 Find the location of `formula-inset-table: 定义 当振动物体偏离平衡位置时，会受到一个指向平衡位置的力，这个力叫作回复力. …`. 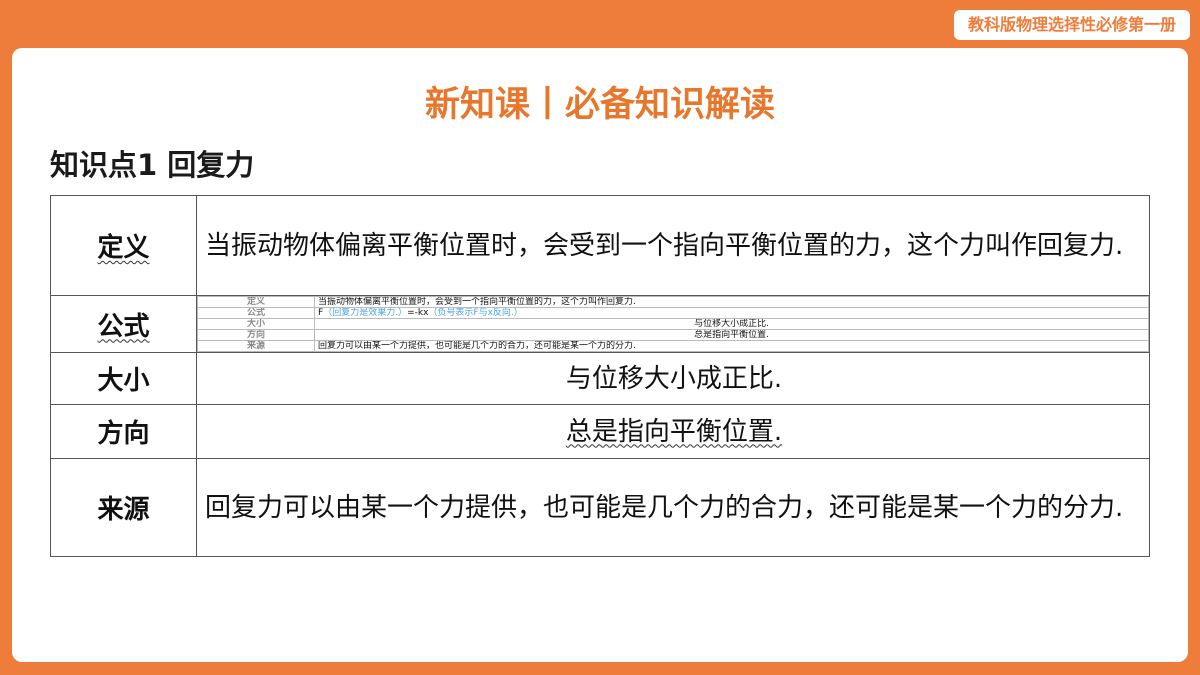

formula-inset-table: 定义 当振动物体偏离平衡位置时，会受到一个指向平衡位置的力，这个力叫作回复力. … is located at coordinates (673, 324).